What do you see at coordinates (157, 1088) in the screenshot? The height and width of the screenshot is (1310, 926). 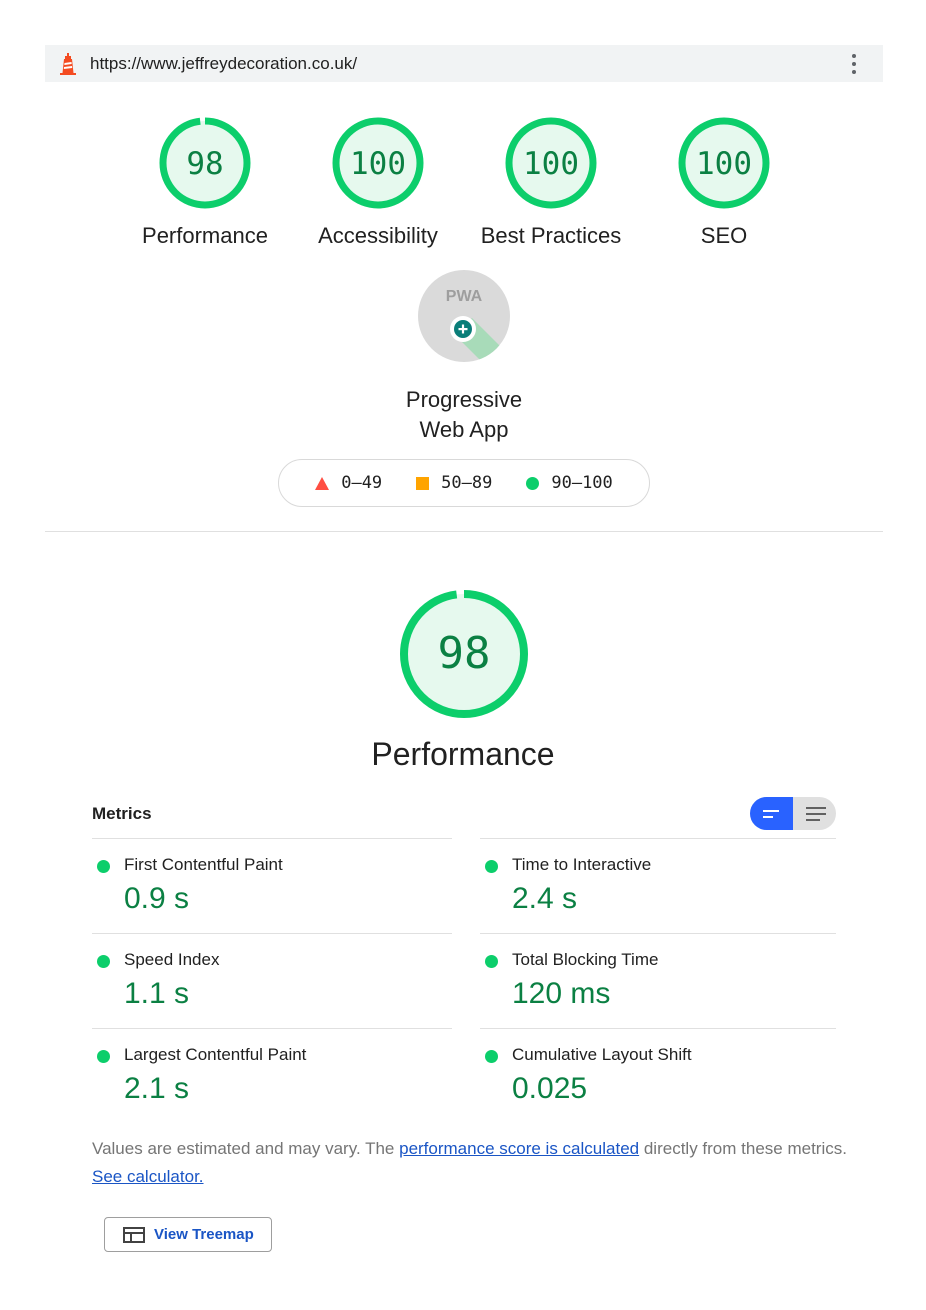 I see `metric-value: 2.1 s` at bounding box center [157, 1088].